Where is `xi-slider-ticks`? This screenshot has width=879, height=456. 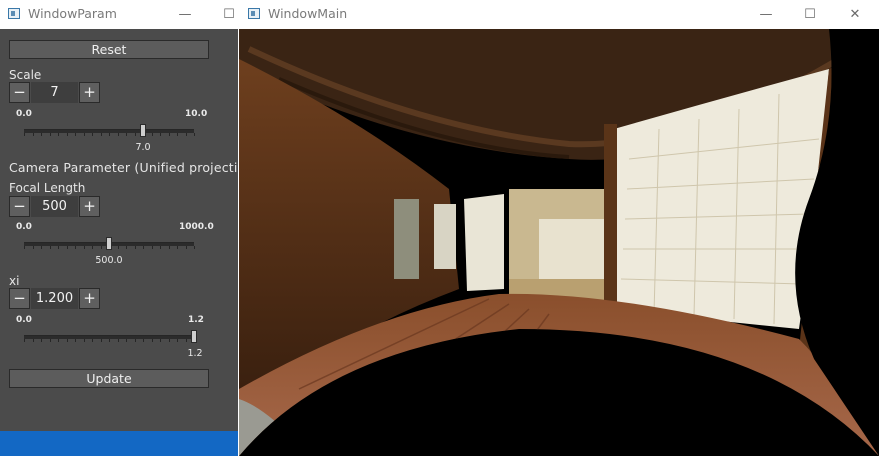
xi-slider-ticks is located at coordinates (109, 341).